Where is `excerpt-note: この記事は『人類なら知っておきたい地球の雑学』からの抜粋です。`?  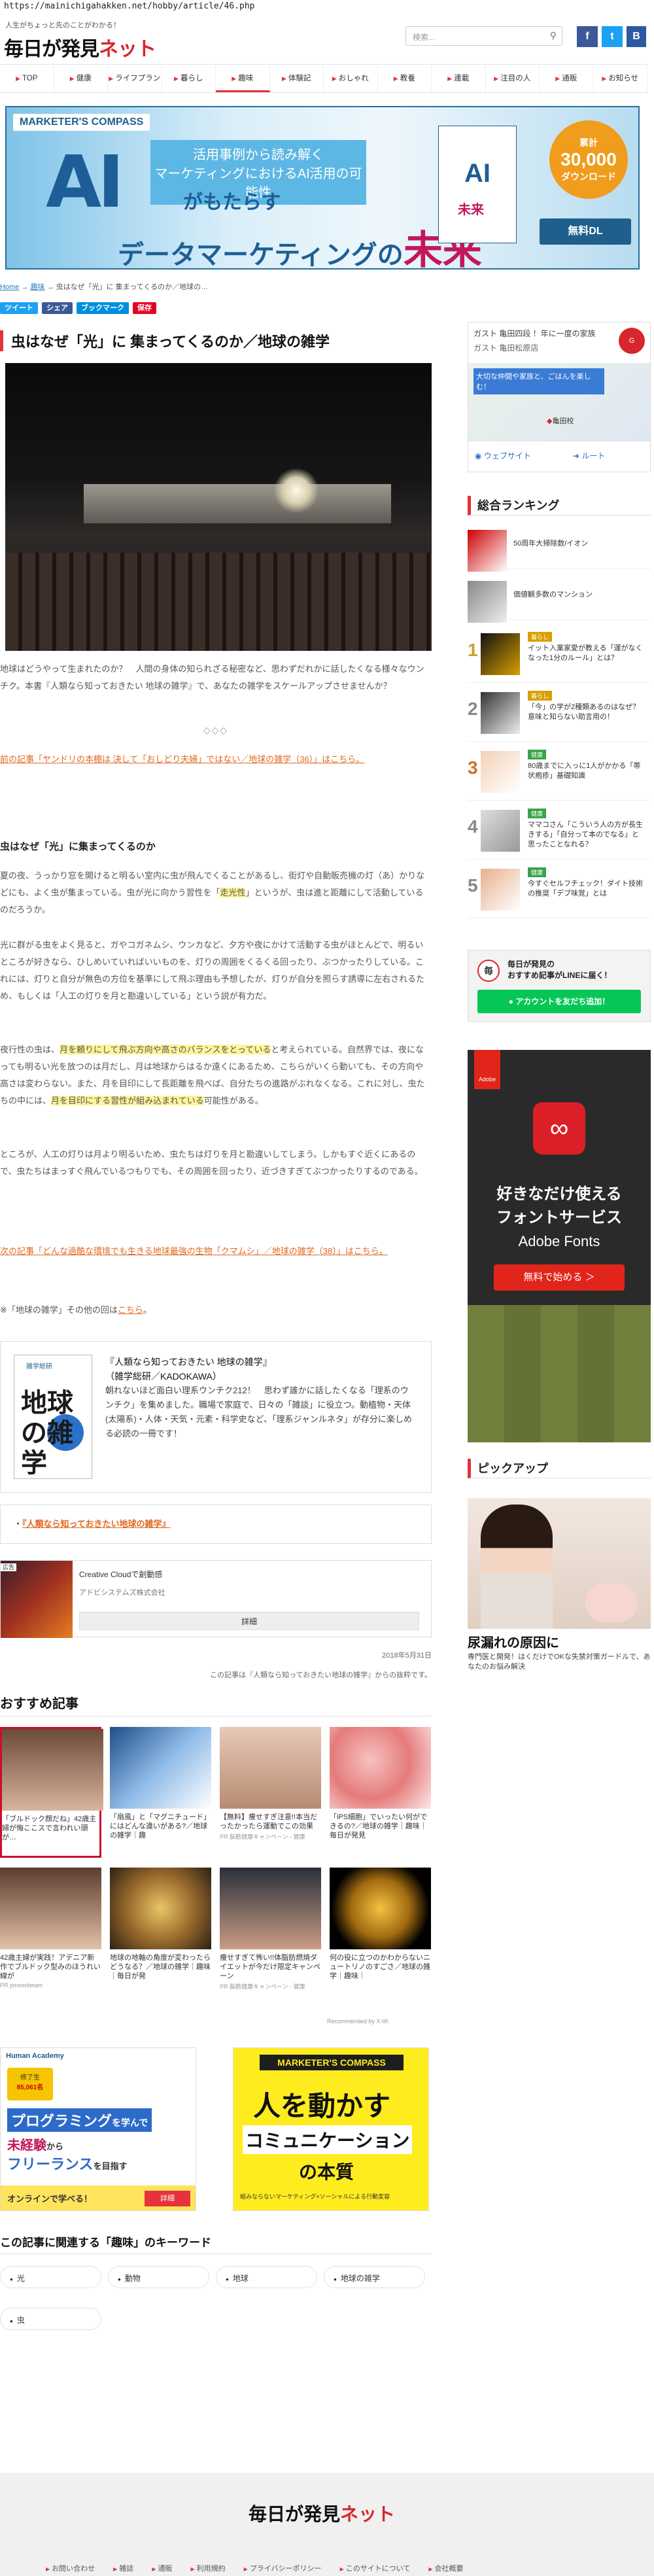
excerpt-note: この記事は『人類なら知っておきたい地球の雑学』からの抜粋です。 is located at coordinates (320, 1675).